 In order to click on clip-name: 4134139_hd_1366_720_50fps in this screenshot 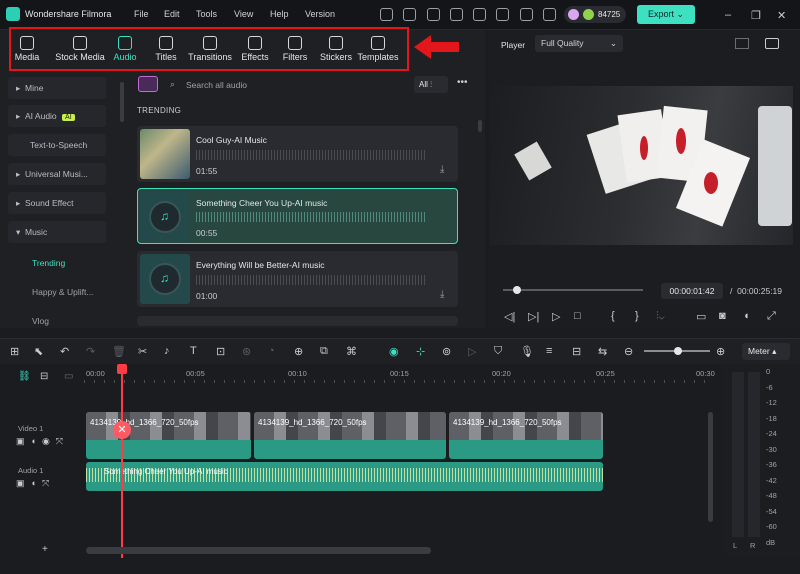, I will do `click(312, 422)`.